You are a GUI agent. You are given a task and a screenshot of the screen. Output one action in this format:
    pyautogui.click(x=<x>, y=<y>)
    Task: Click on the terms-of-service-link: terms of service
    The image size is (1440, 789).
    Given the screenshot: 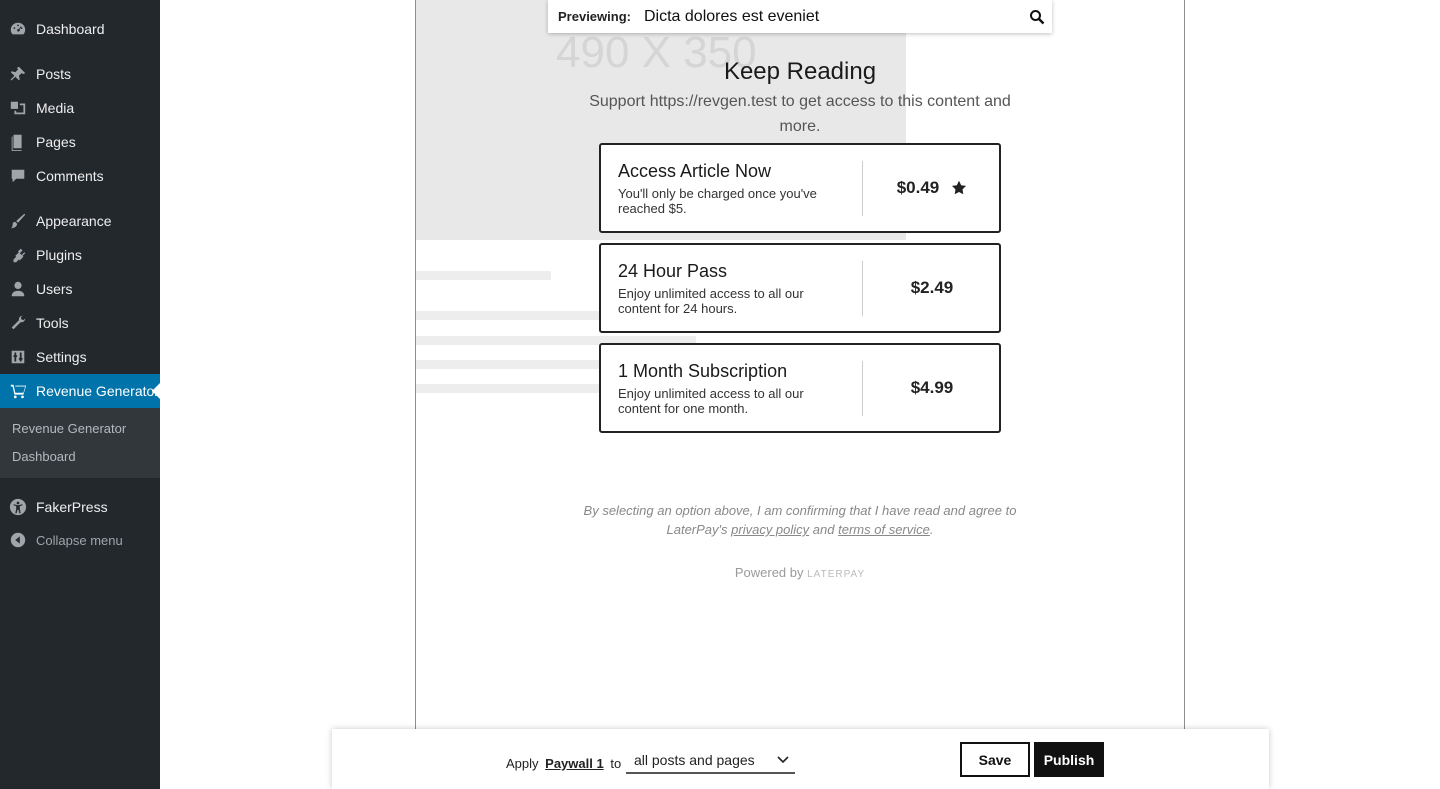 What is the action you would take?
    pyautogui.click(x=884, y=529)
    